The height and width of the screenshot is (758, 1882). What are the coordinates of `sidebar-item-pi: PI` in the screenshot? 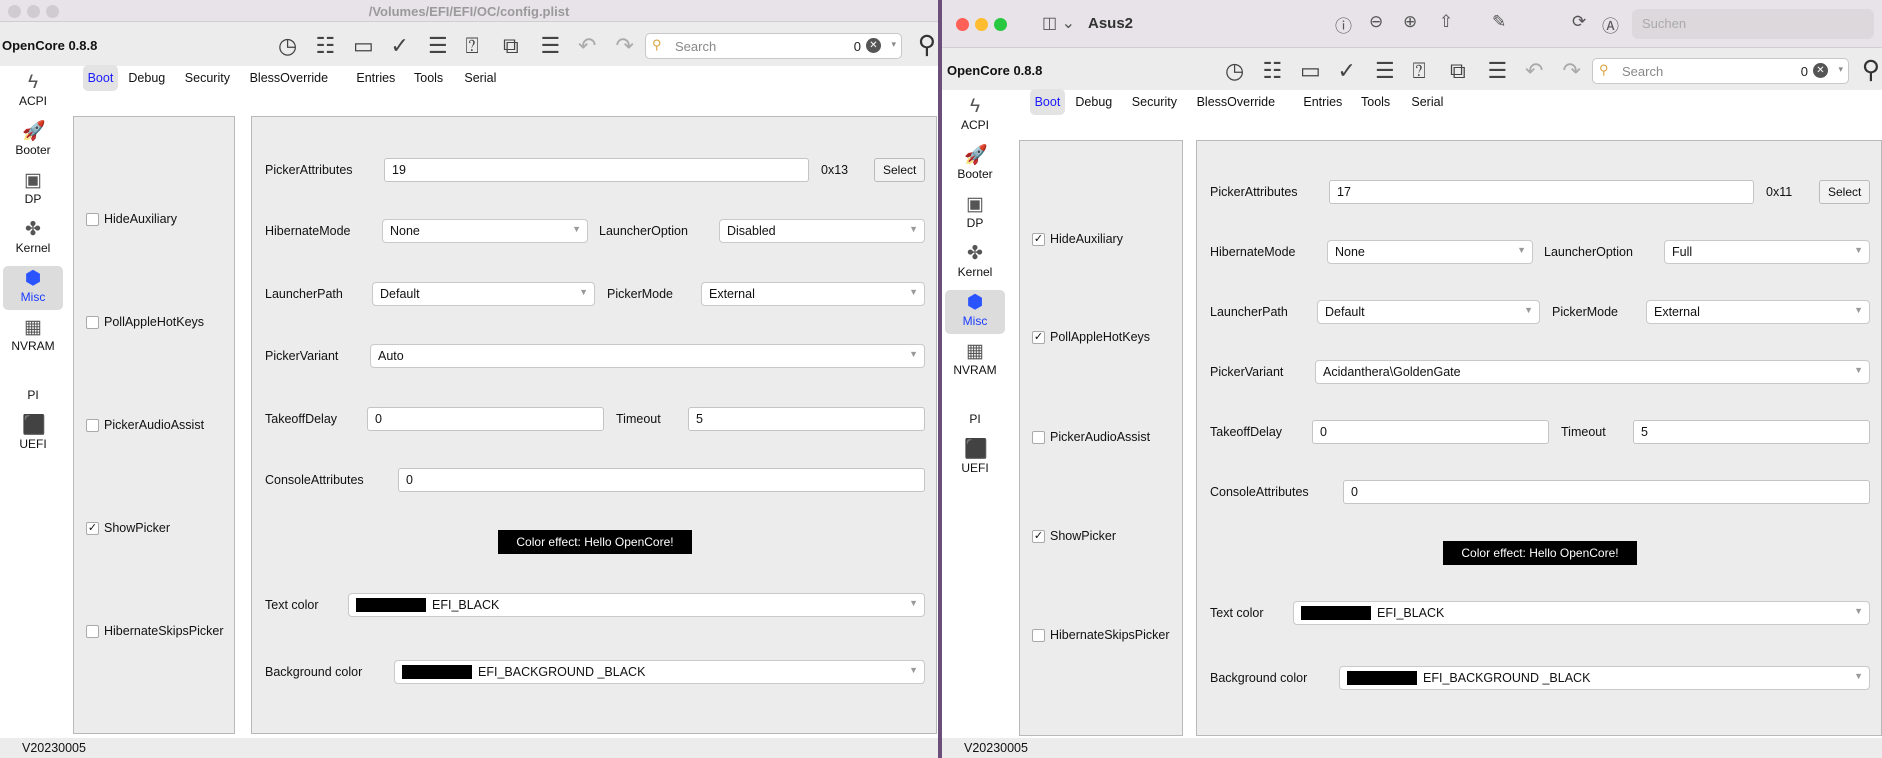 It's located at (33, 386).